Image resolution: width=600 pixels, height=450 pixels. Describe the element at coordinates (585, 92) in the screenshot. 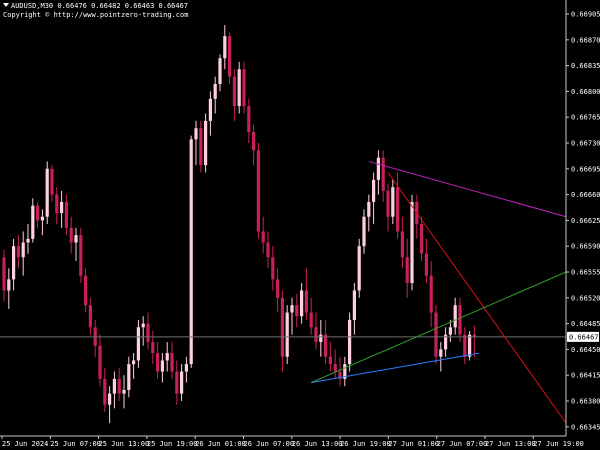

I see `y-tick-label: 0.66800` at that location.